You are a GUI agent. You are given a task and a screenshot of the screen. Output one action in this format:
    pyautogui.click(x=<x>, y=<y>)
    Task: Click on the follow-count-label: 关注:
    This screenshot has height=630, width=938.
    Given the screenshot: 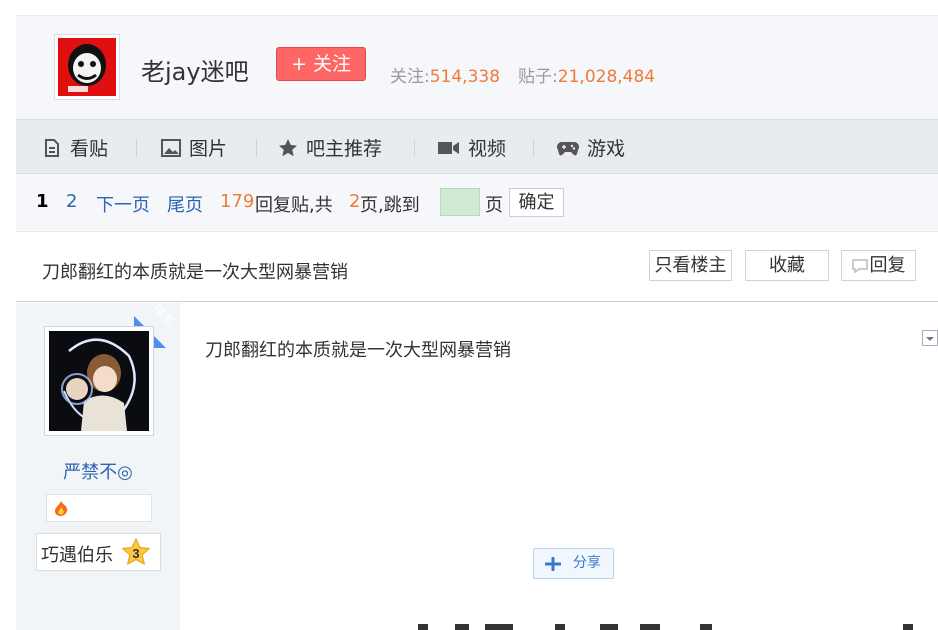 What is the action you would take?
    pyautogui.click(x=410, y=77)
    